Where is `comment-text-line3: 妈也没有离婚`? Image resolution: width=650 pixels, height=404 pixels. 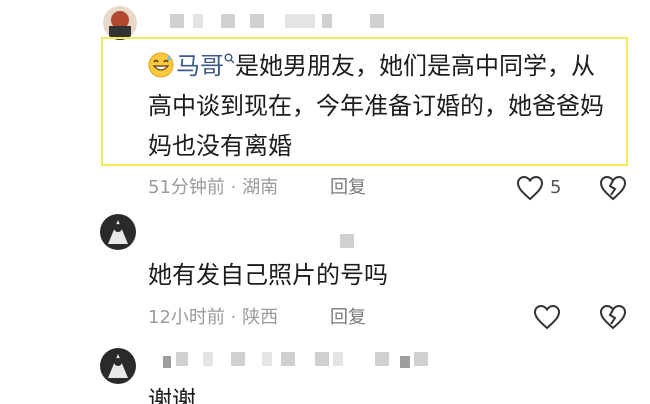 comment-text-line3: 妈也没有离婚 is located at coordinates (220, 146).